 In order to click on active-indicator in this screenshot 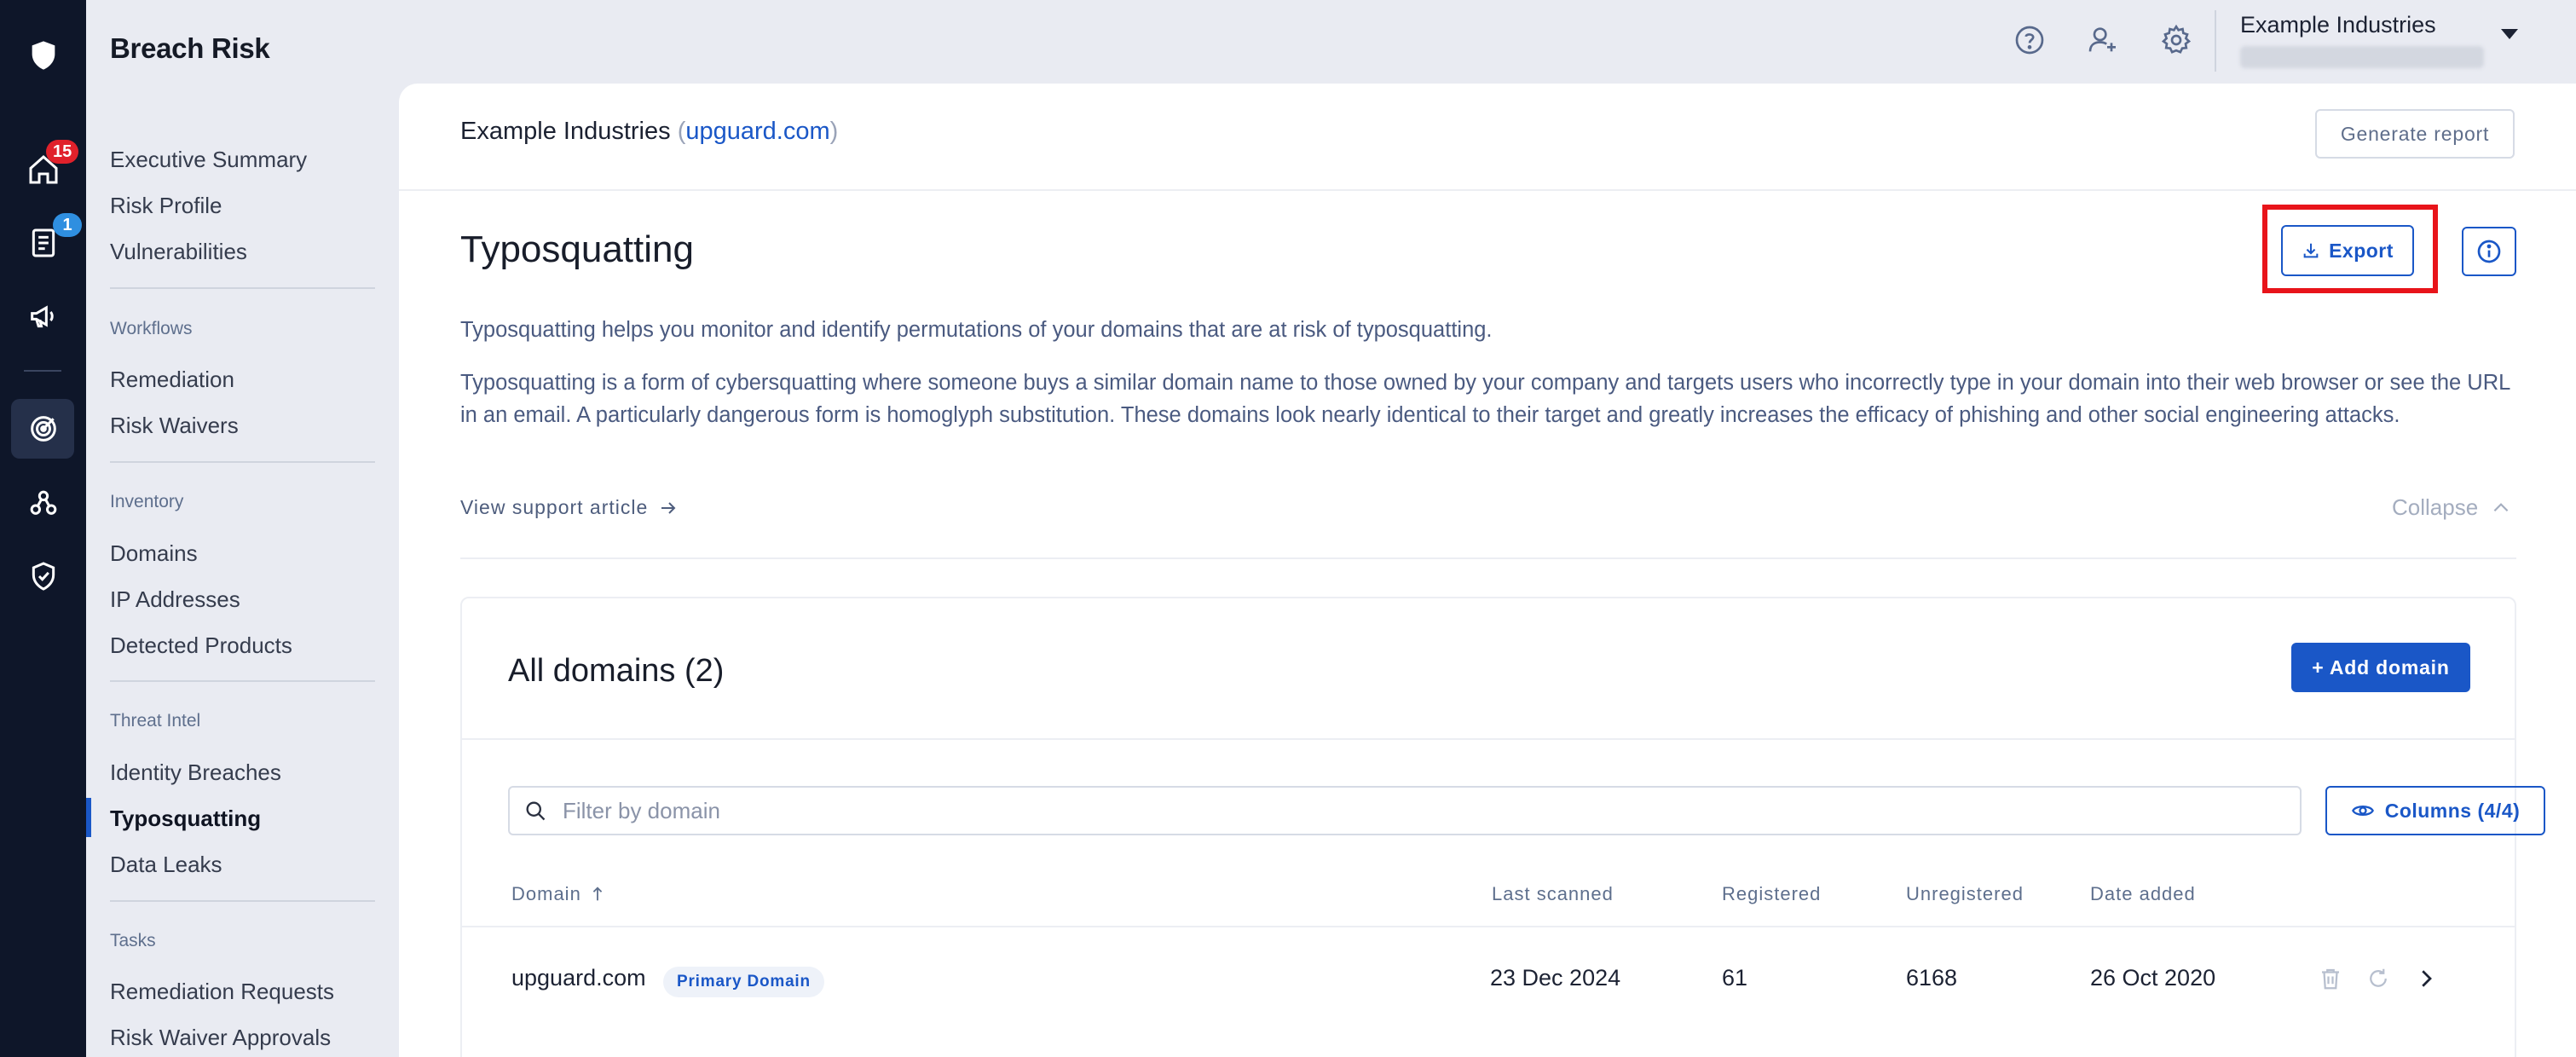, I will do `click(88, 817)`.